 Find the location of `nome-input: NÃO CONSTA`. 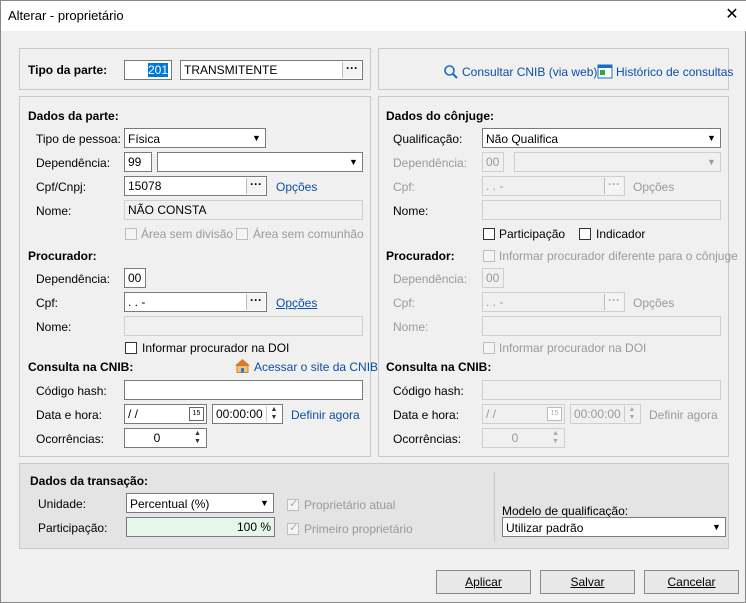

nome-input: NÃO CONSTA is located at coordinates (243, 210).